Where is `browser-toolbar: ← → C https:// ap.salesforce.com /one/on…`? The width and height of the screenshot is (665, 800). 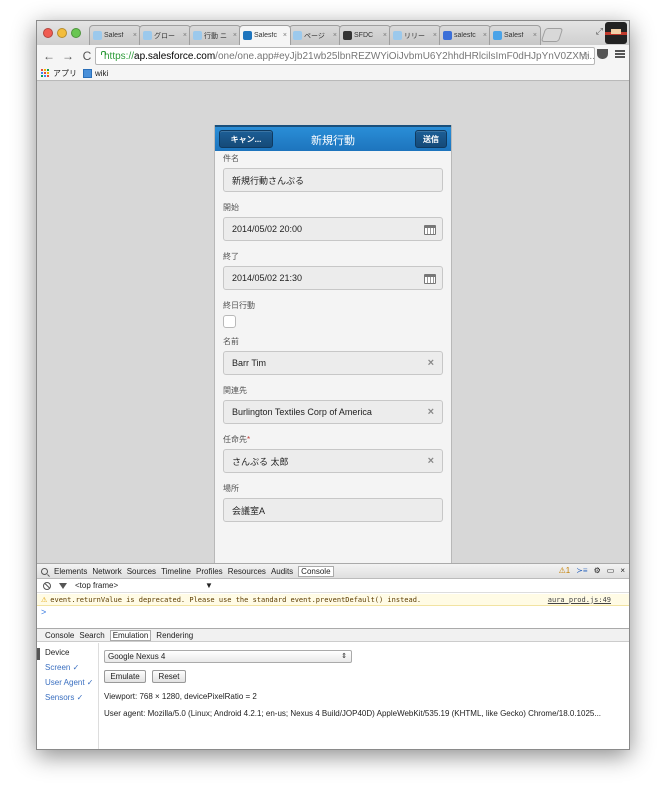 browser-toolbar: ← → C https:// ap.salesforce.com /one/on… is located at coordinates (333, 56).